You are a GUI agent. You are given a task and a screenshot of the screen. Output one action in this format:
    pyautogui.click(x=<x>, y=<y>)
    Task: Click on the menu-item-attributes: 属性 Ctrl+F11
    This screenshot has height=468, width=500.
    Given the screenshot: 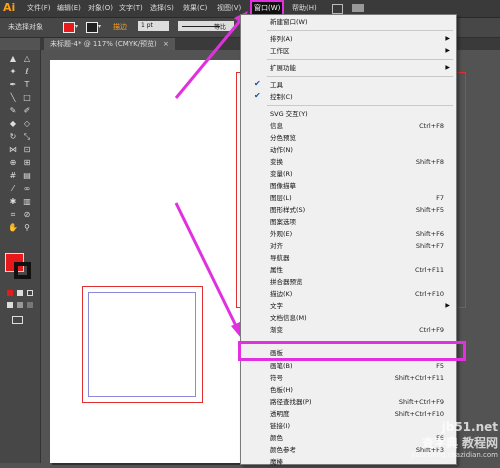 What is the action you would take?
    pyautogui.click(x=348, y=270)
    